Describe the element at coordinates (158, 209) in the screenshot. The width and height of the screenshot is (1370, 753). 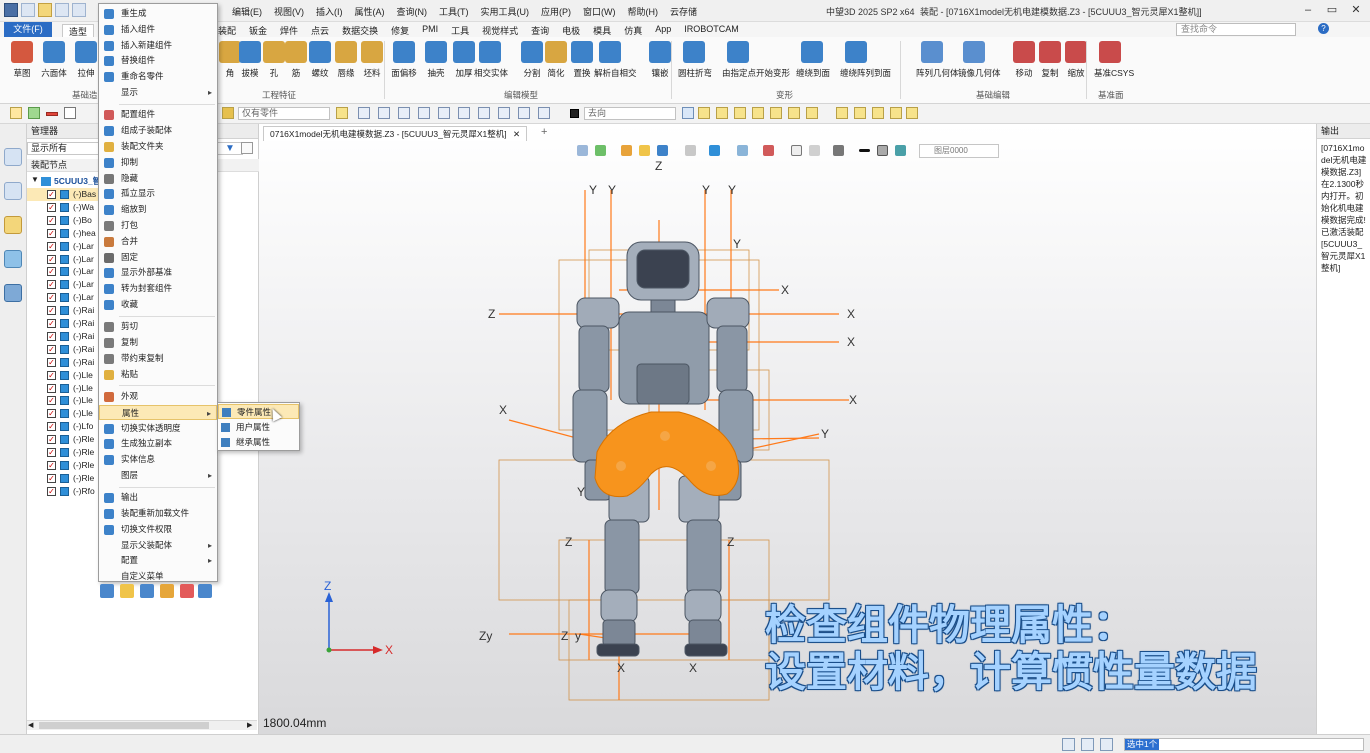
I see `context-menu-item: 缩放到` at that location.